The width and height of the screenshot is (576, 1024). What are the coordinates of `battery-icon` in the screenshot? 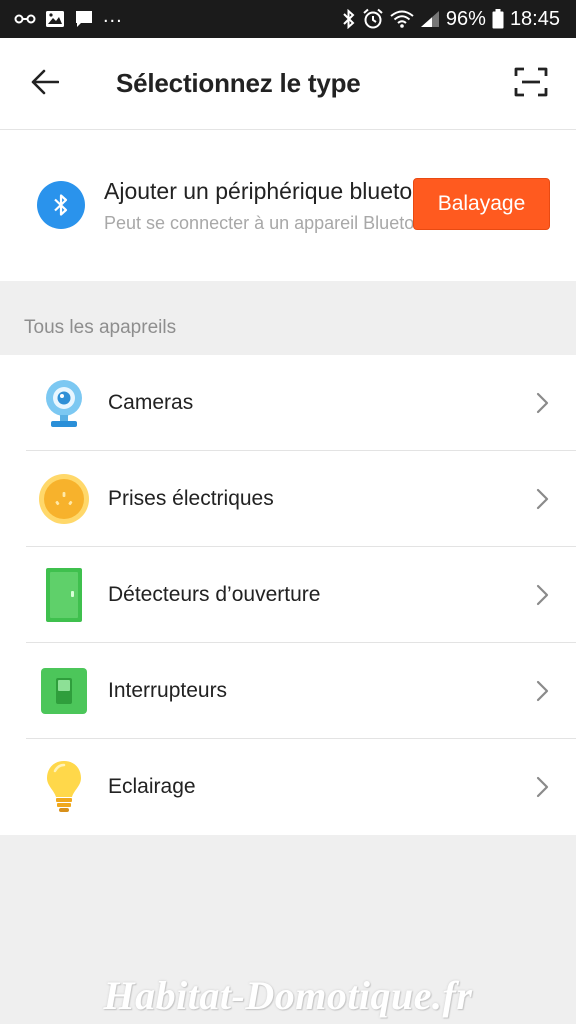 It's located at (498, 19).